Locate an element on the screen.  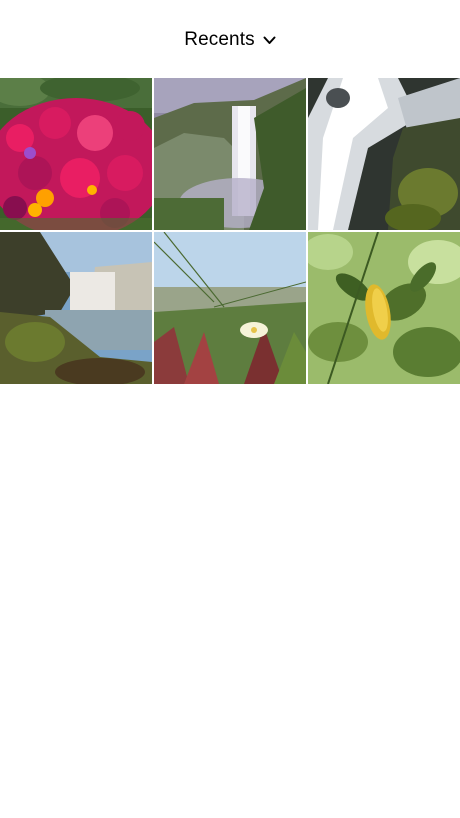
photo-thumbnail-grass-ice-plant is located at coordinates (230, 308).